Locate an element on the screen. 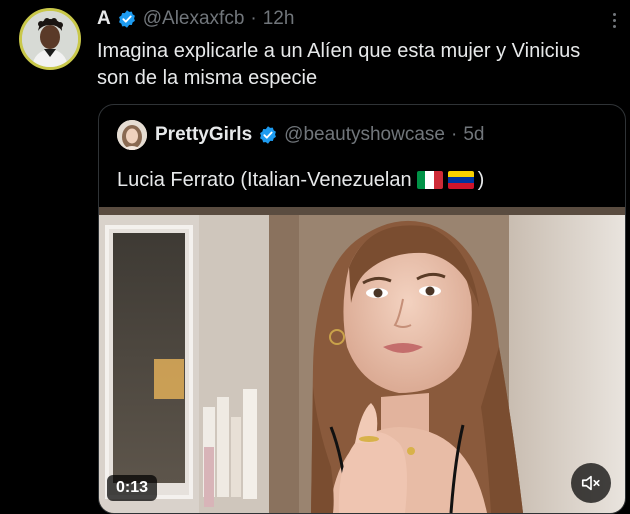 The width and height of the screenshot is (630, 514). italy-flag-icon is located at coordinates (429, 180).